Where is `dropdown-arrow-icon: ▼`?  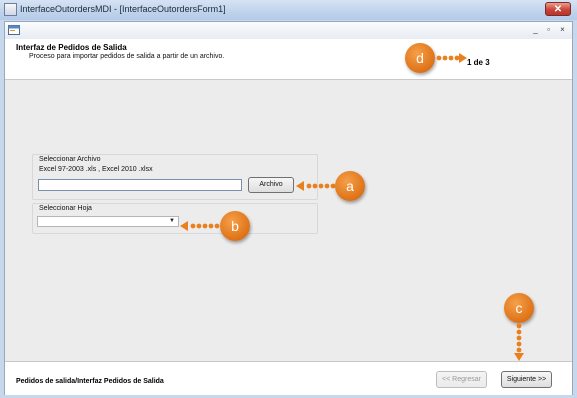 dropdown-arrow-icon: ▼ is located at coordinates (172, 221).